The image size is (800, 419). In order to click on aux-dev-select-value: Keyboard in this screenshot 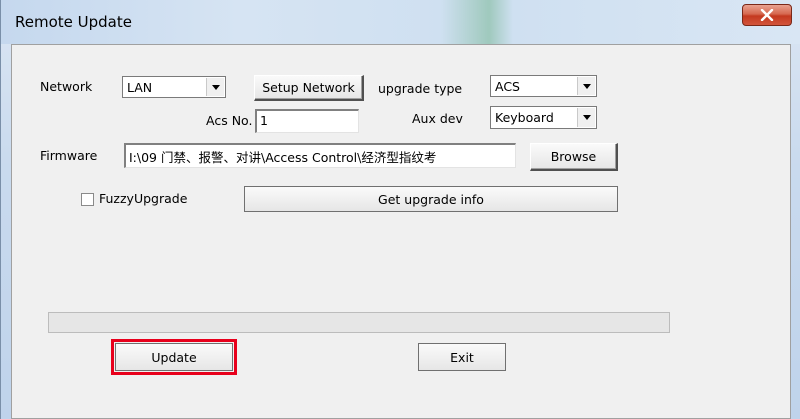, I will do `click(524, 117)`.